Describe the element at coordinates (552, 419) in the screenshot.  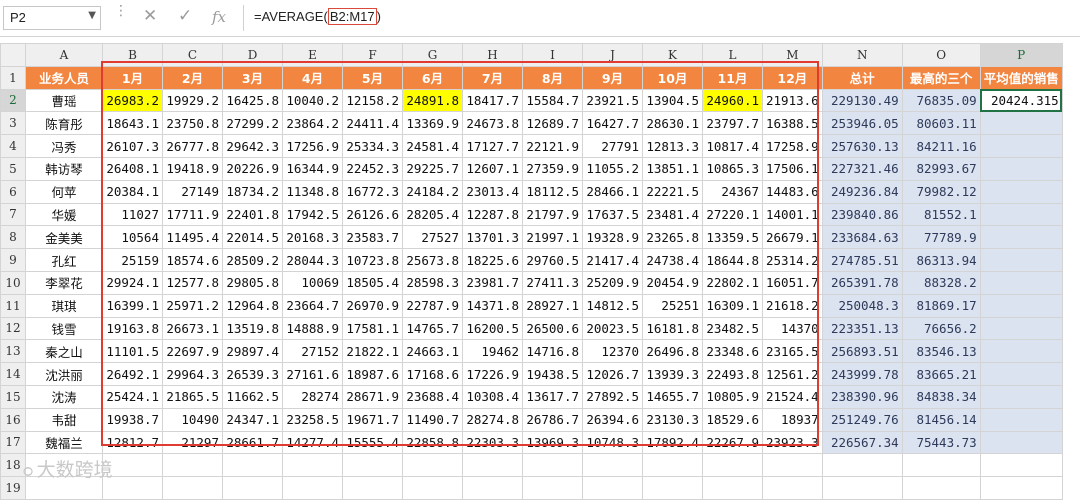
I see `month-value-cell: 26786.7` at that location.